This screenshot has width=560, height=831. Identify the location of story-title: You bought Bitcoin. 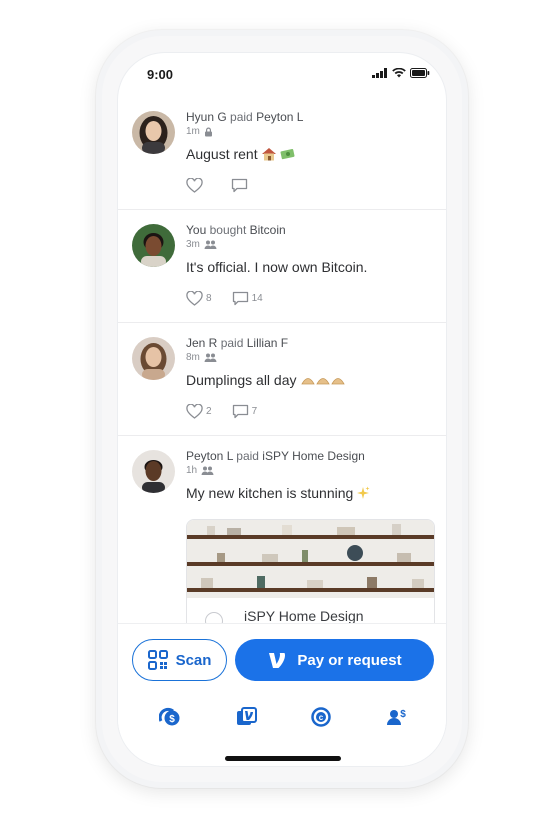
(236, 230).